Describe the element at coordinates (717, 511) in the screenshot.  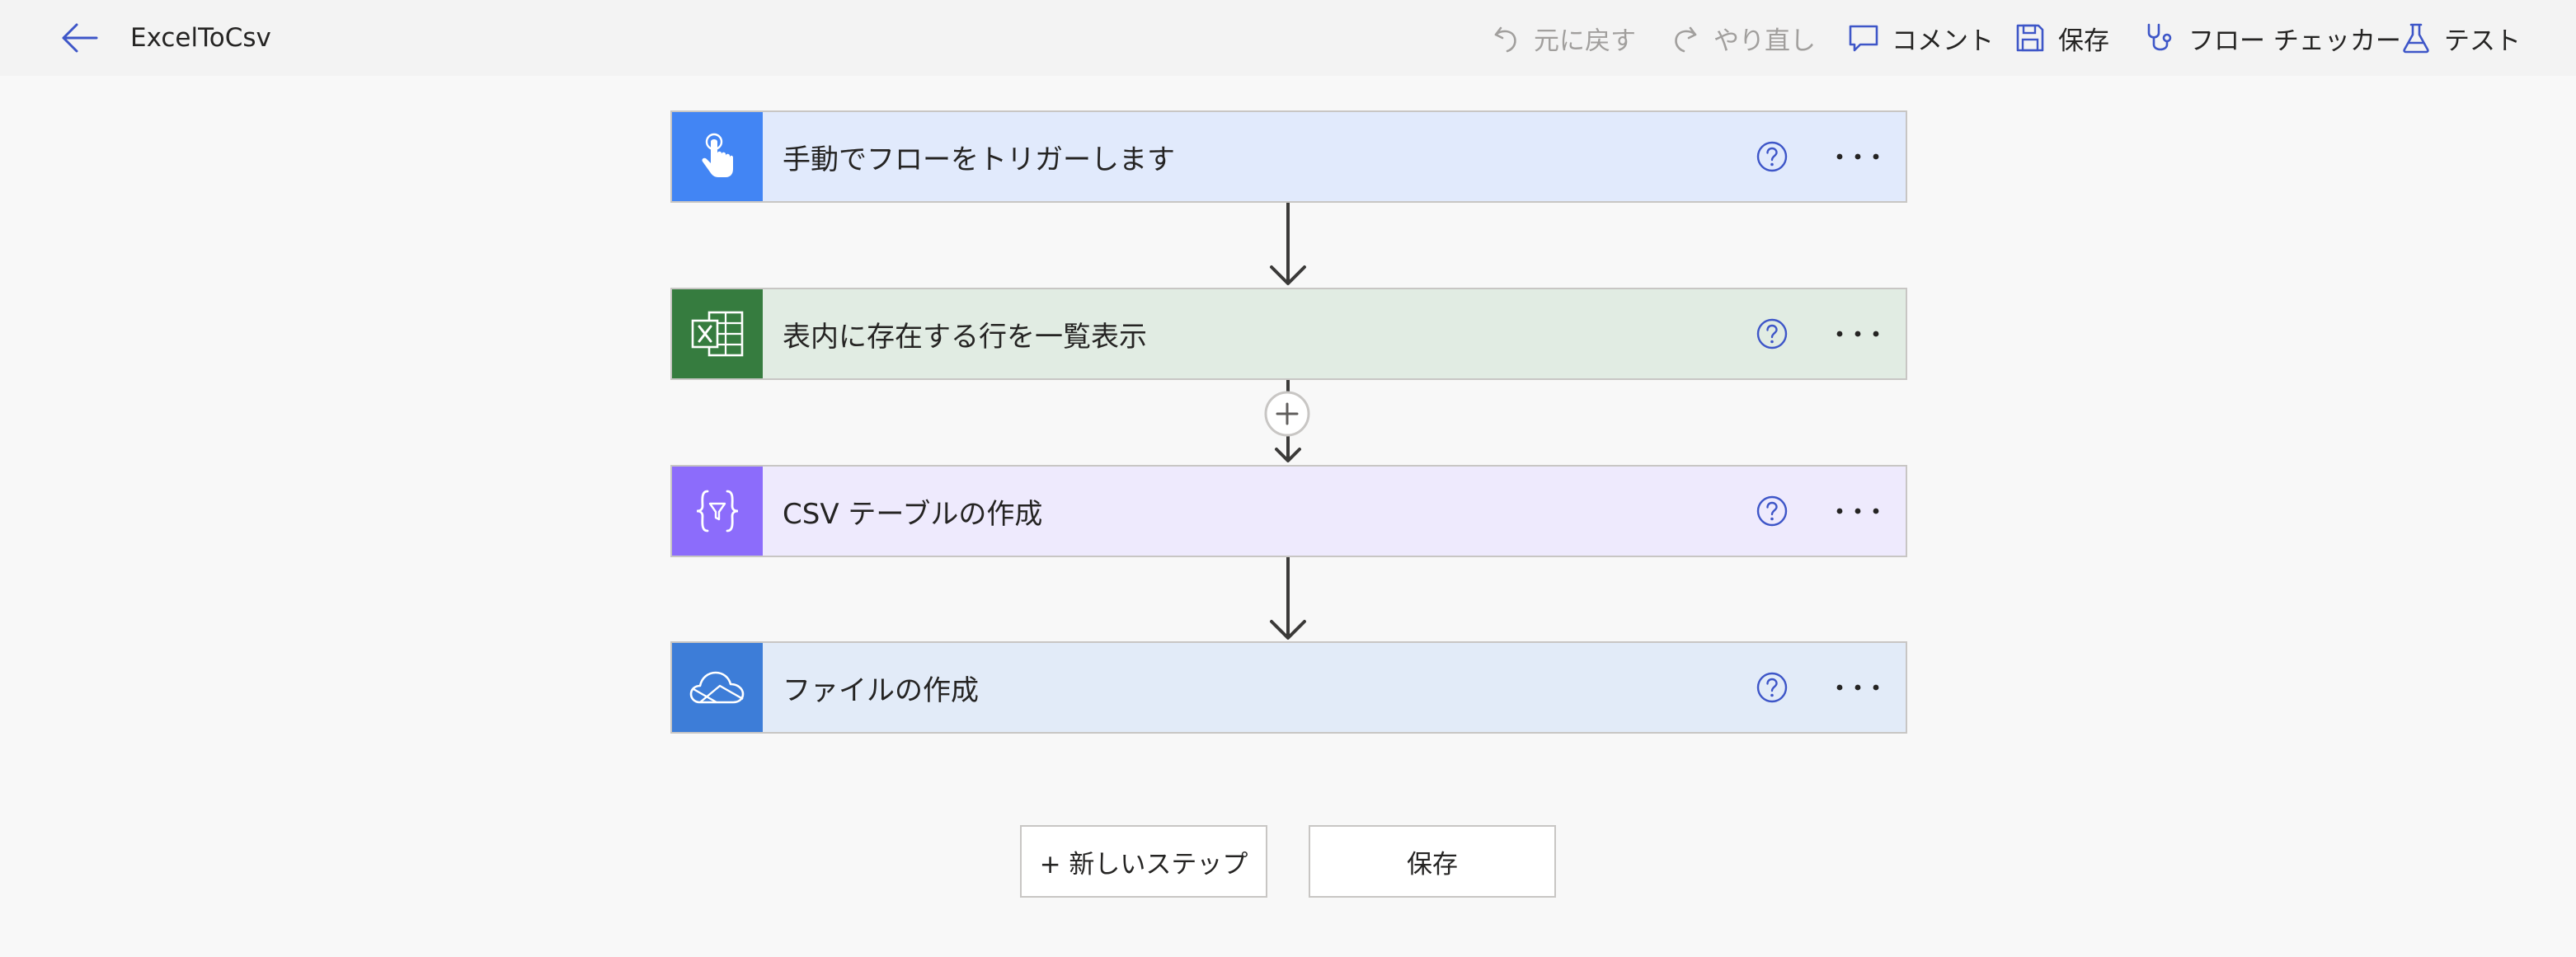
I see `data-operation-icon` at that location.